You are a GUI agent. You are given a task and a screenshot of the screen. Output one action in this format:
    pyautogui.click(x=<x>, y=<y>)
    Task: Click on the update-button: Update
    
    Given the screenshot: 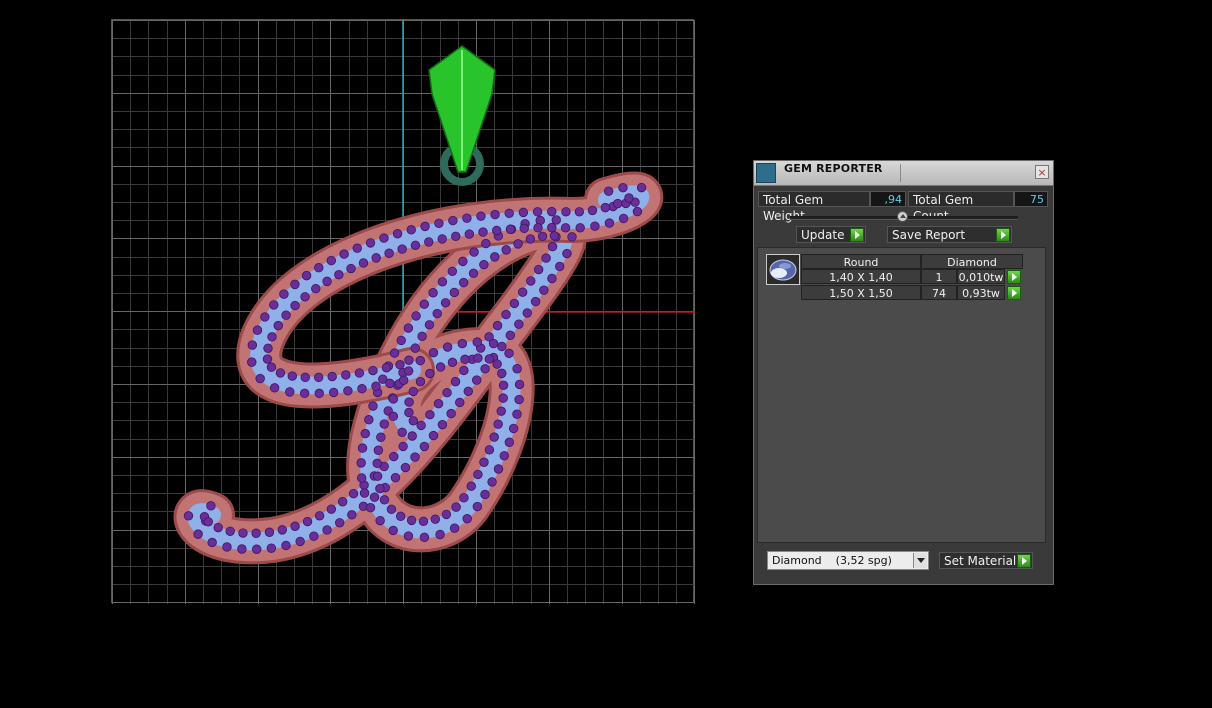 What is the action you would take?
    pyautogui.click(x=831, y=234)
    